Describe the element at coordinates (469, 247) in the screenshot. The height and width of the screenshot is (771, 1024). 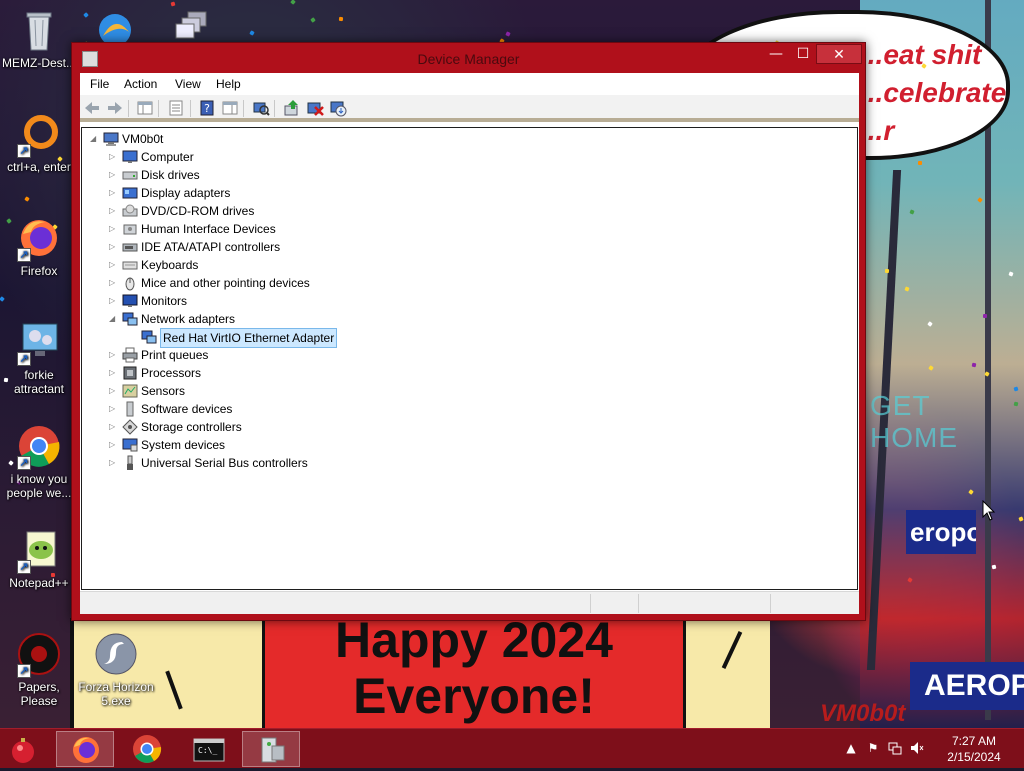
I see `tree-node-ide-ata-atapi-controllers: ▷ IDE ATA/ATAPI controllers` at that location.